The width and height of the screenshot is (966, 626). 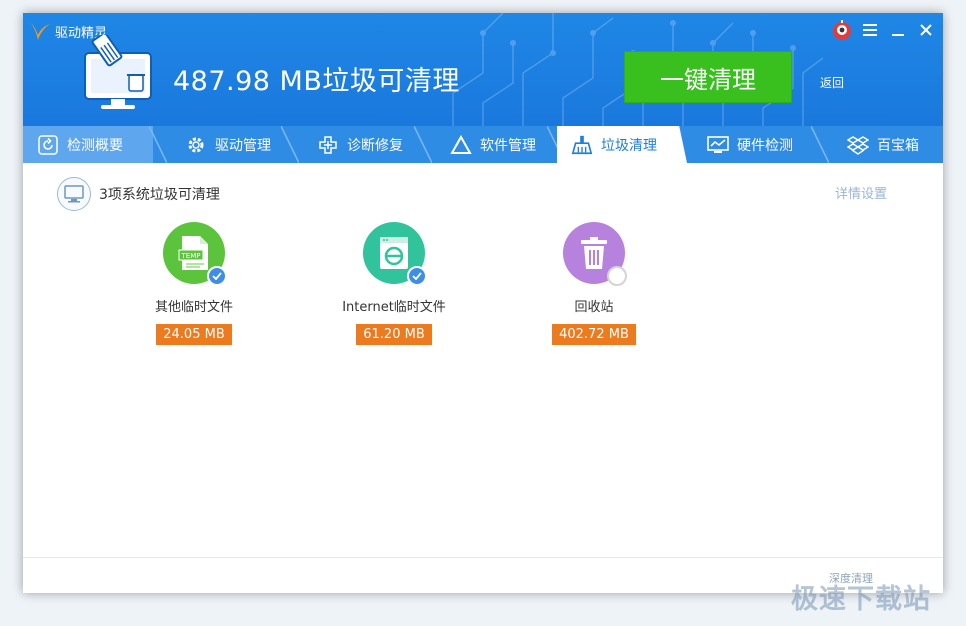 I want to click on item-size-badge: 61.20 MB, so click(x=394, y=334).